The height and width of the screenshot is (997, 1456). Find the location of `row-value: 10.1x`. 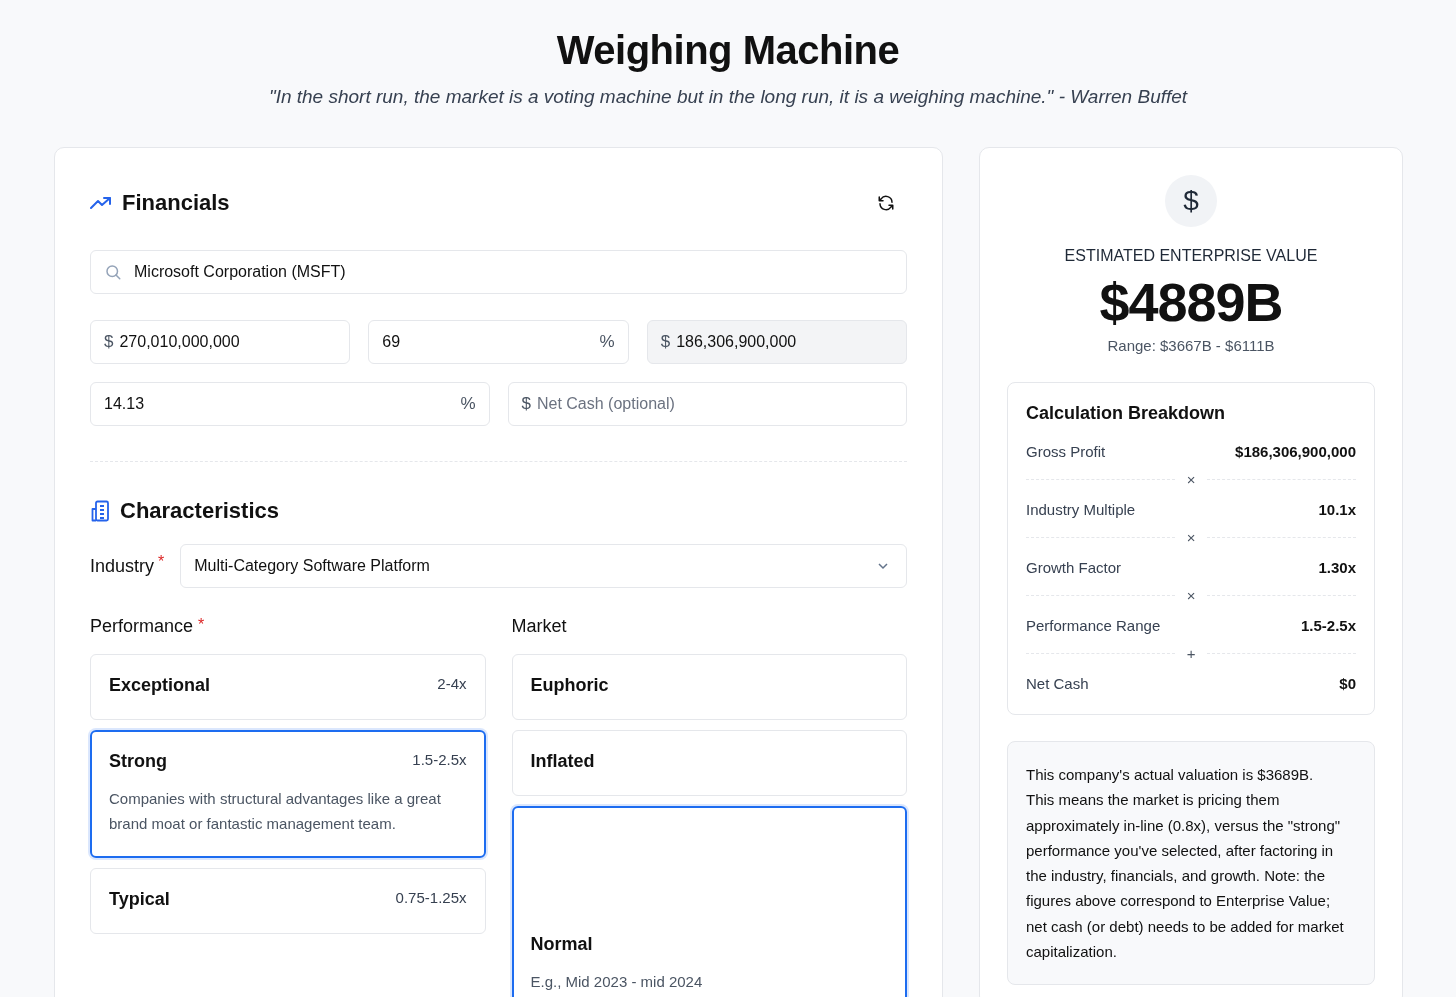

row-value: 10.1x is located at coordinates (1337, 510).